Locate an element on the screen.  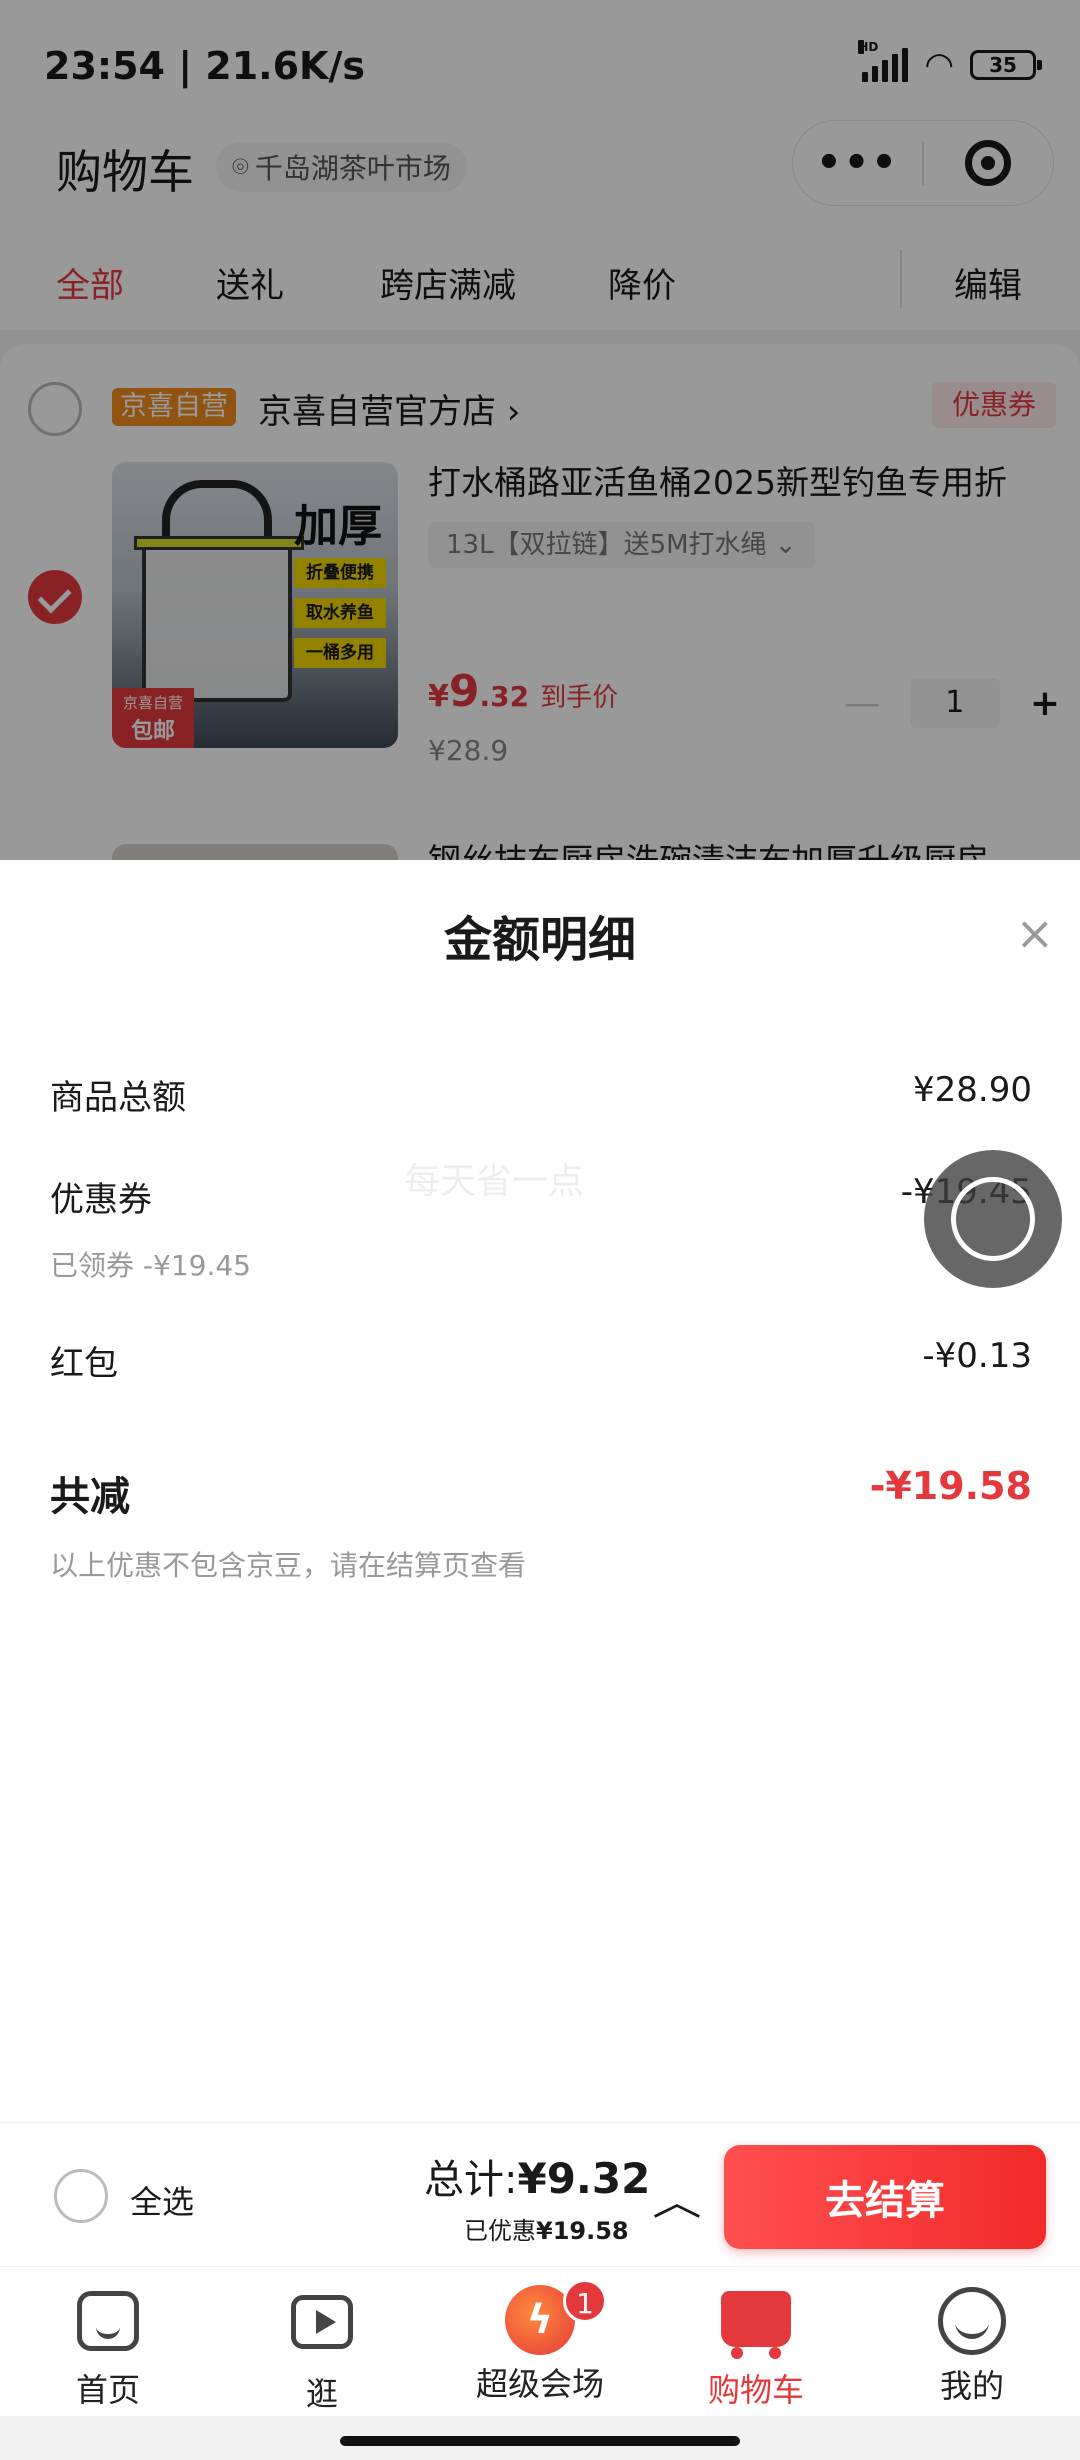
sheet-title: 金额明细 is located at coordinates (539, 940).